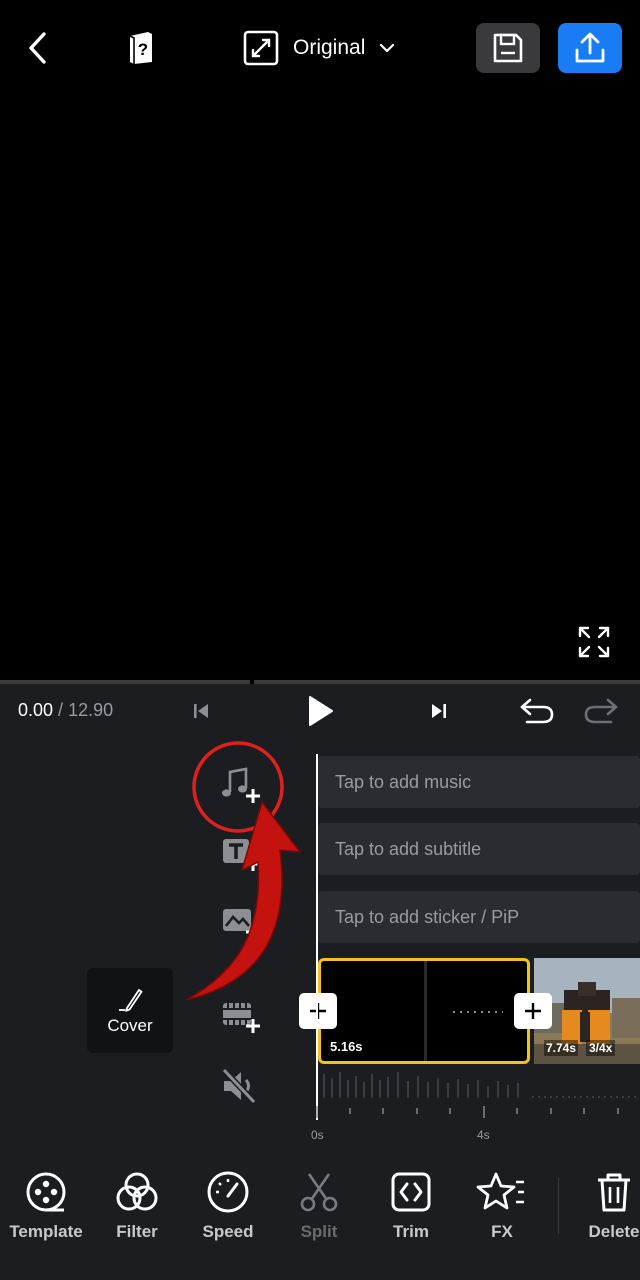 Image resolution: width=640 pixels, height=1280 pixels. I want to click on scissors-icon, so click(319, 1192).